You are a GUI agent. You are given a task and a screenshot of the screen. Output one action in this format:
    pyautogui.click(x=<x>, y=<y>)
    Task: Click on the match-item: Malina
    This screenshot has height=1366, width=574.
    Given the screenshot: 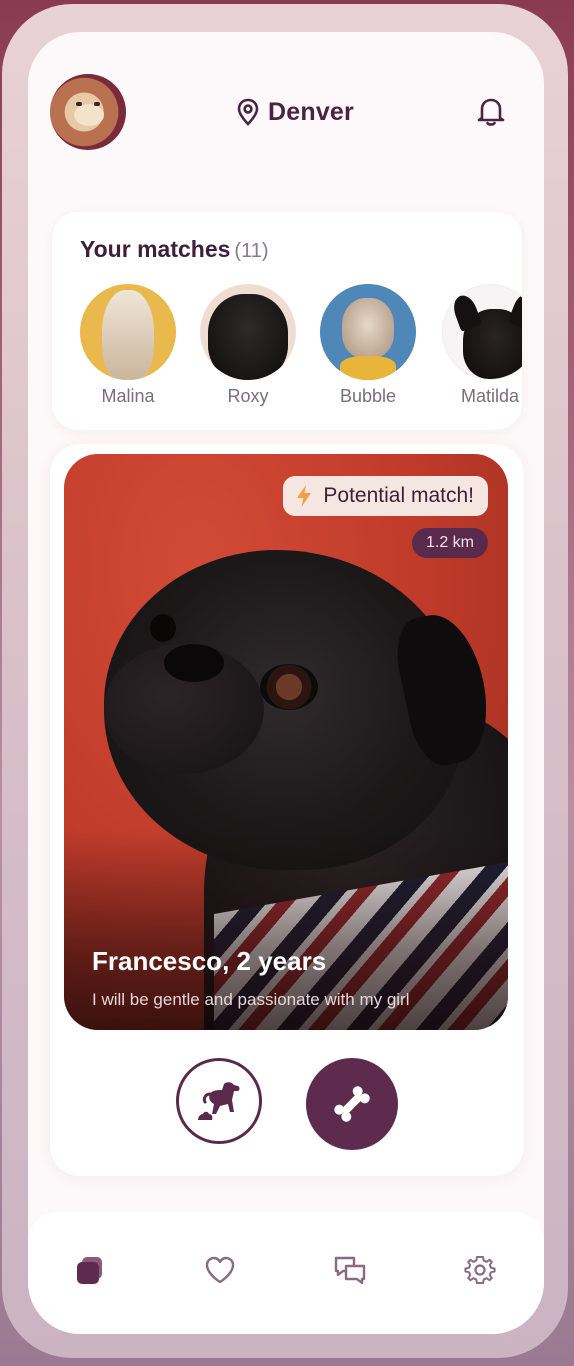 What is the action you would take?
    pyautogui.click(x=128, y=345)
    